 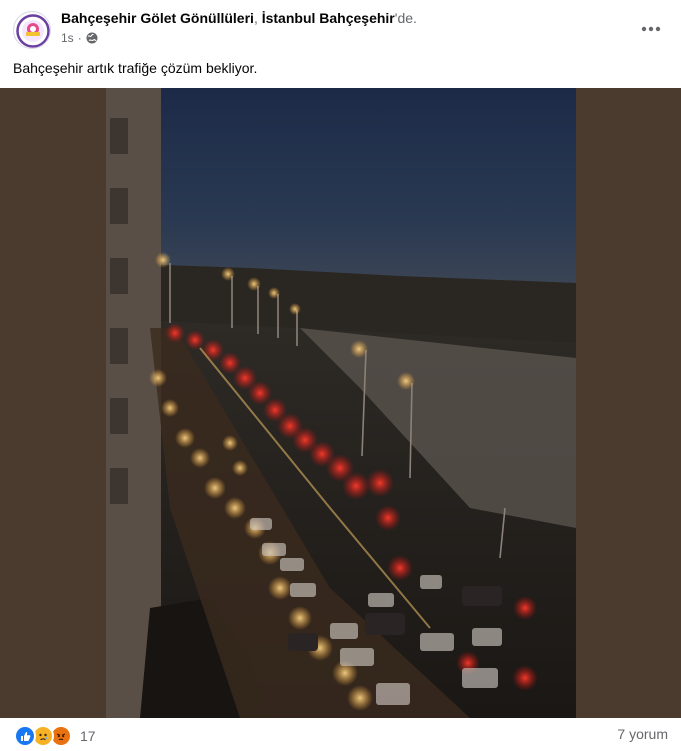 I want to click on reactions-summary: 17, so click(x=55, y=736).